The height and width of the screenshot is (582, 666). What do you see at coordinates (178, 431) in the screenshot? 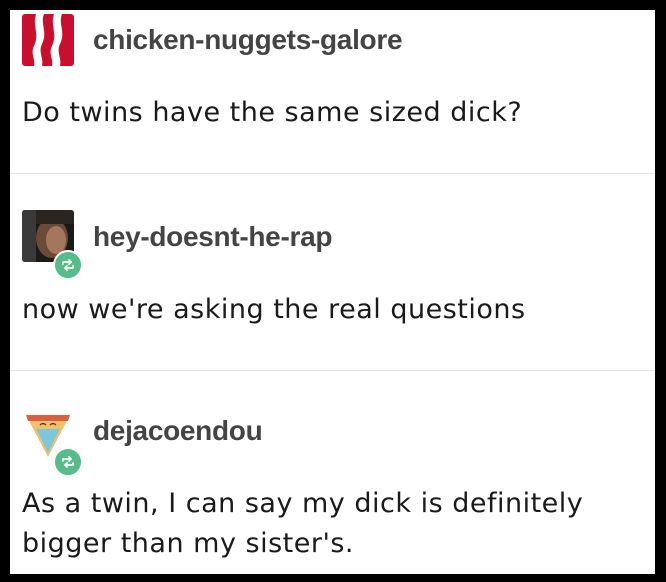
I see `post-username: dejacoendou` at bounding box center [178, 431].